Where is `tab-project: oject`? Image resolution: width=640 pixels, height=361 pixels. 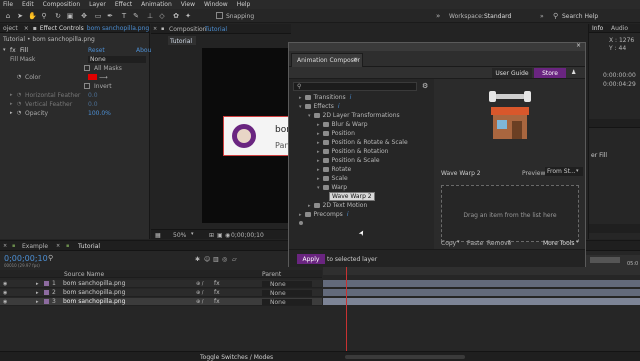
tab-project: oject is located at coordinates (10, 28).